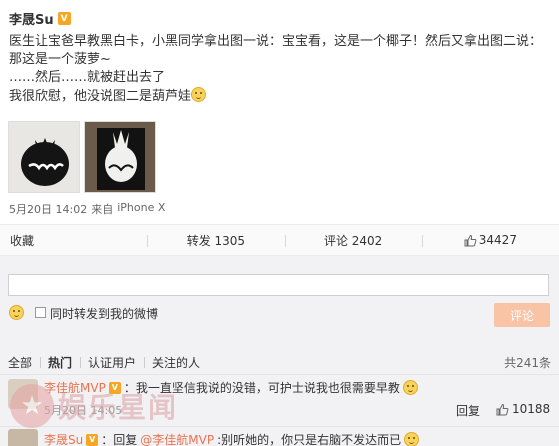 The width and height of the screenshot is (559, 446). Describe the element at coordinates (87, 77) in the screenshot. I see `post-line: ……然后……就被赶出去了` at that location.